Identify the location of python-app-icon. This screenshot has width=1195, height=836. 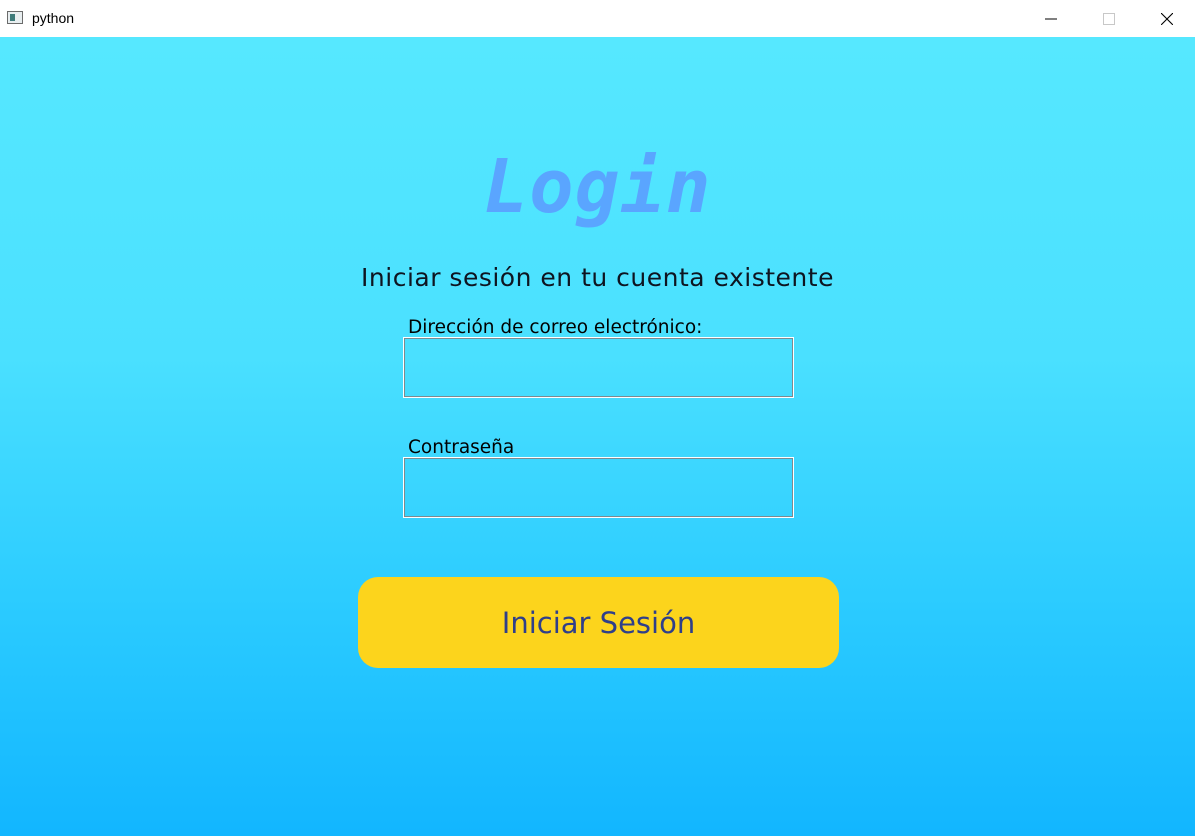
(15, 17).